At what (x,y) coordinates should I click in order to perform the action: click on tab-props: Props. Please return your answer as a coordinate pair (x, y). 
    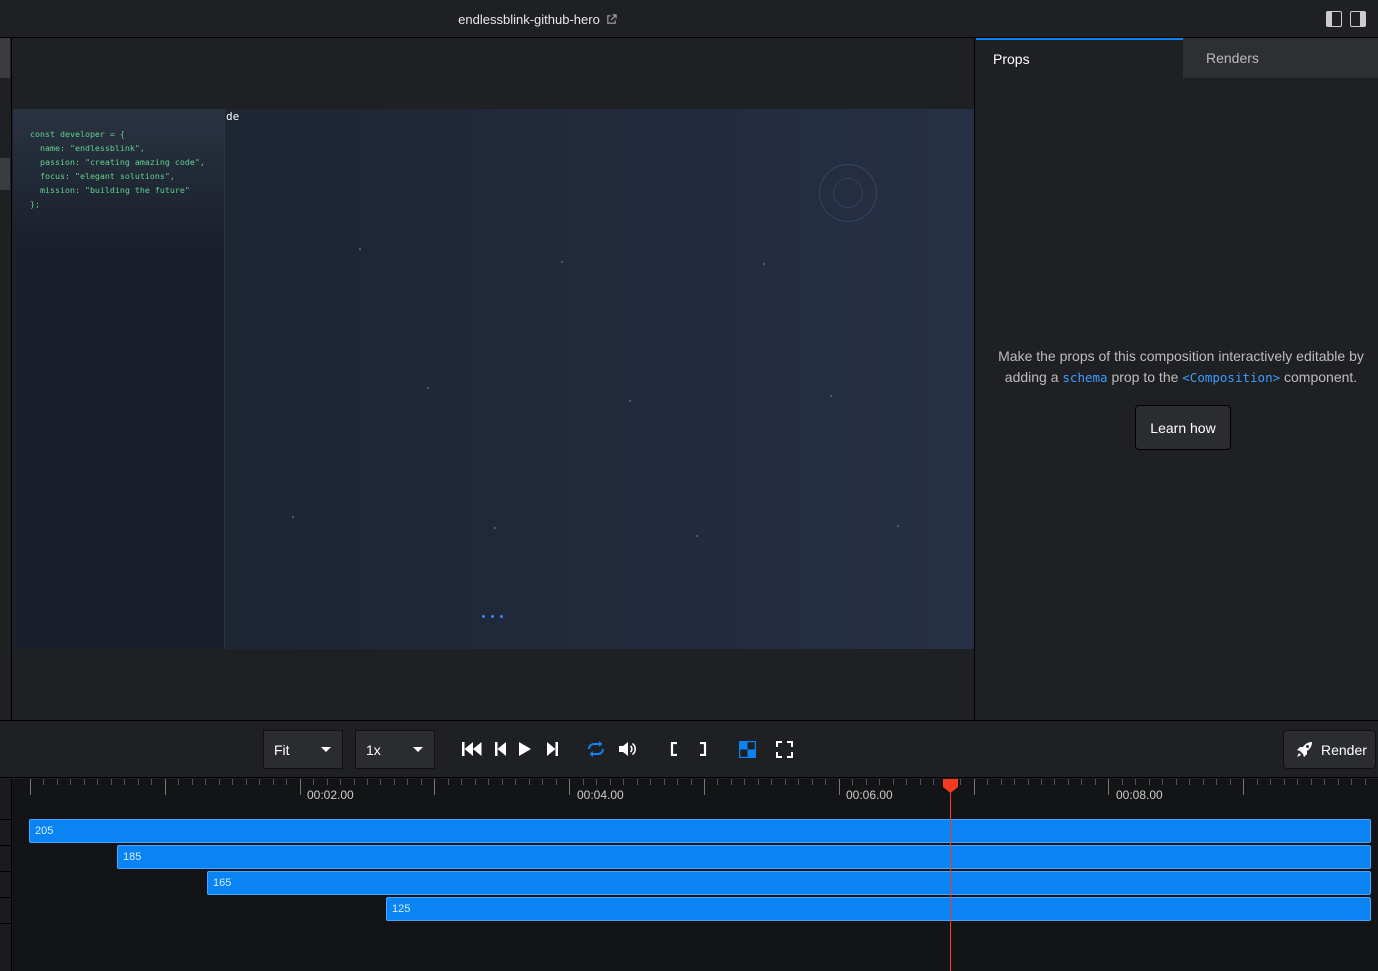
    Looking at the image, I should click on (1079, 58).